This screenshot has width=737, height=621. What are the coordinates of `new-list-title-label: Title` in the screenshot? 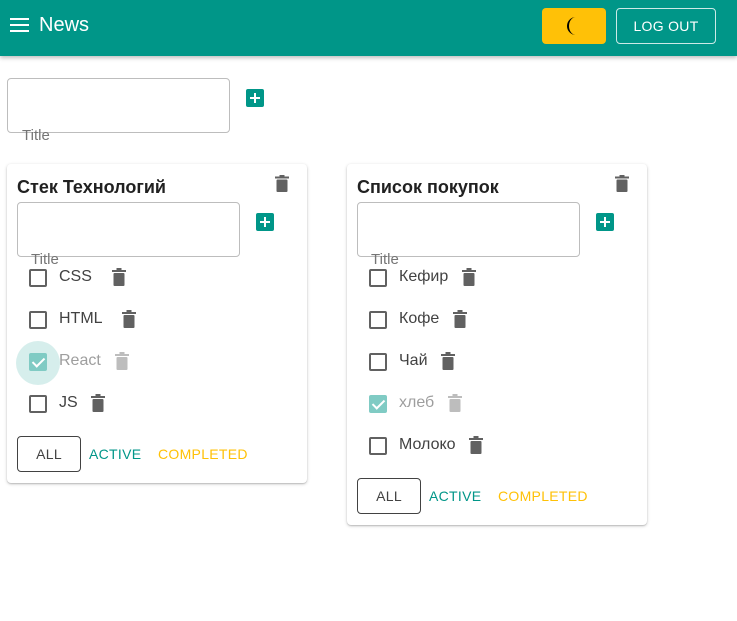 It's located at (36, 135).